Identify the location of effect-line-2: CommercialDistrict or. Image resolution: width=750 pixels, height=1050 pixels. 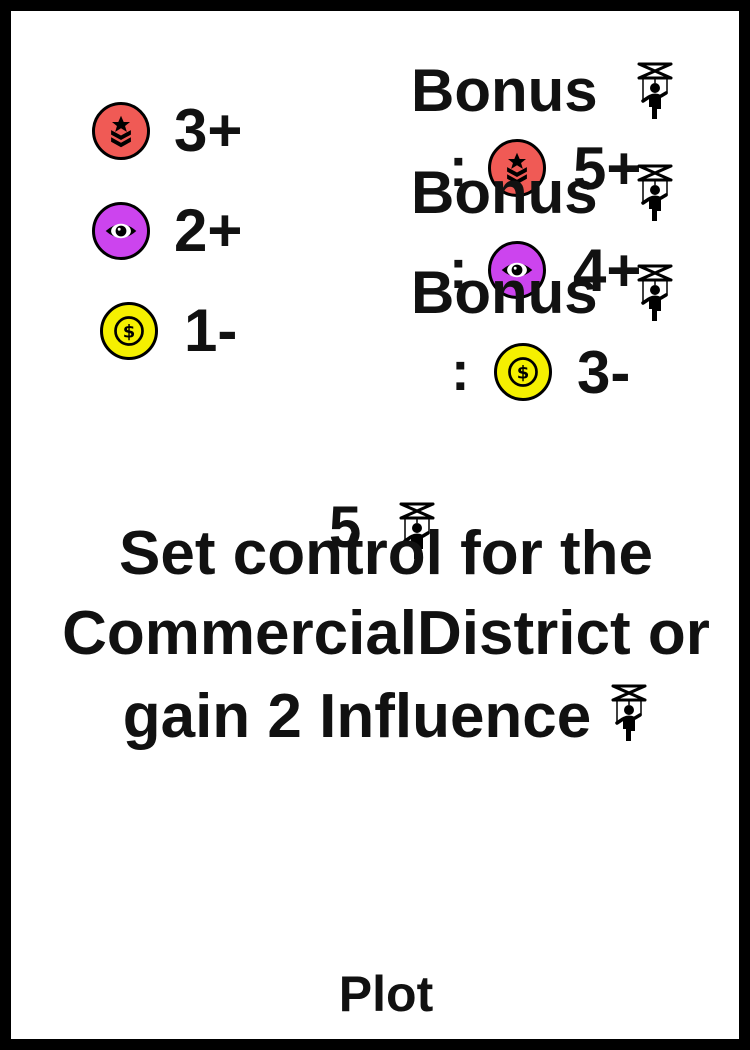
(386, 633).